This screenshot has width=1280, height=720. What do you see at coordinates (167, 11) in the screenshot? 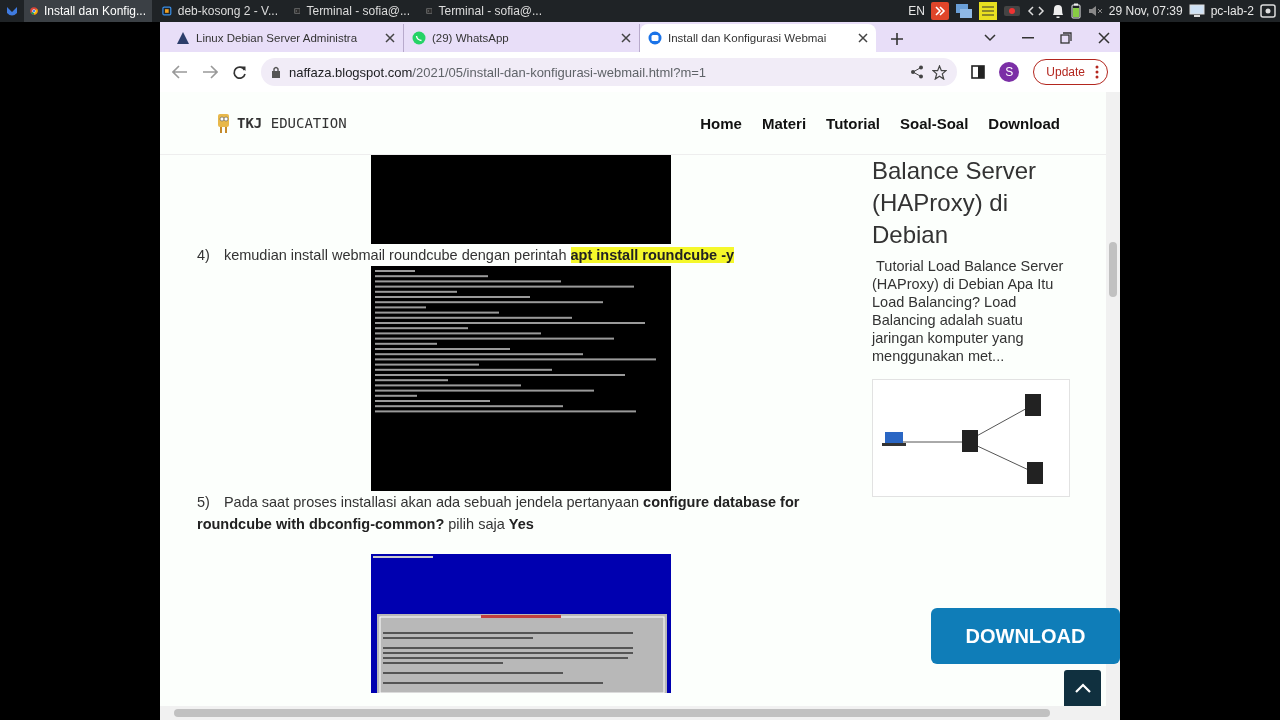
I see `cube-icon` at bounding box center [167, 11].